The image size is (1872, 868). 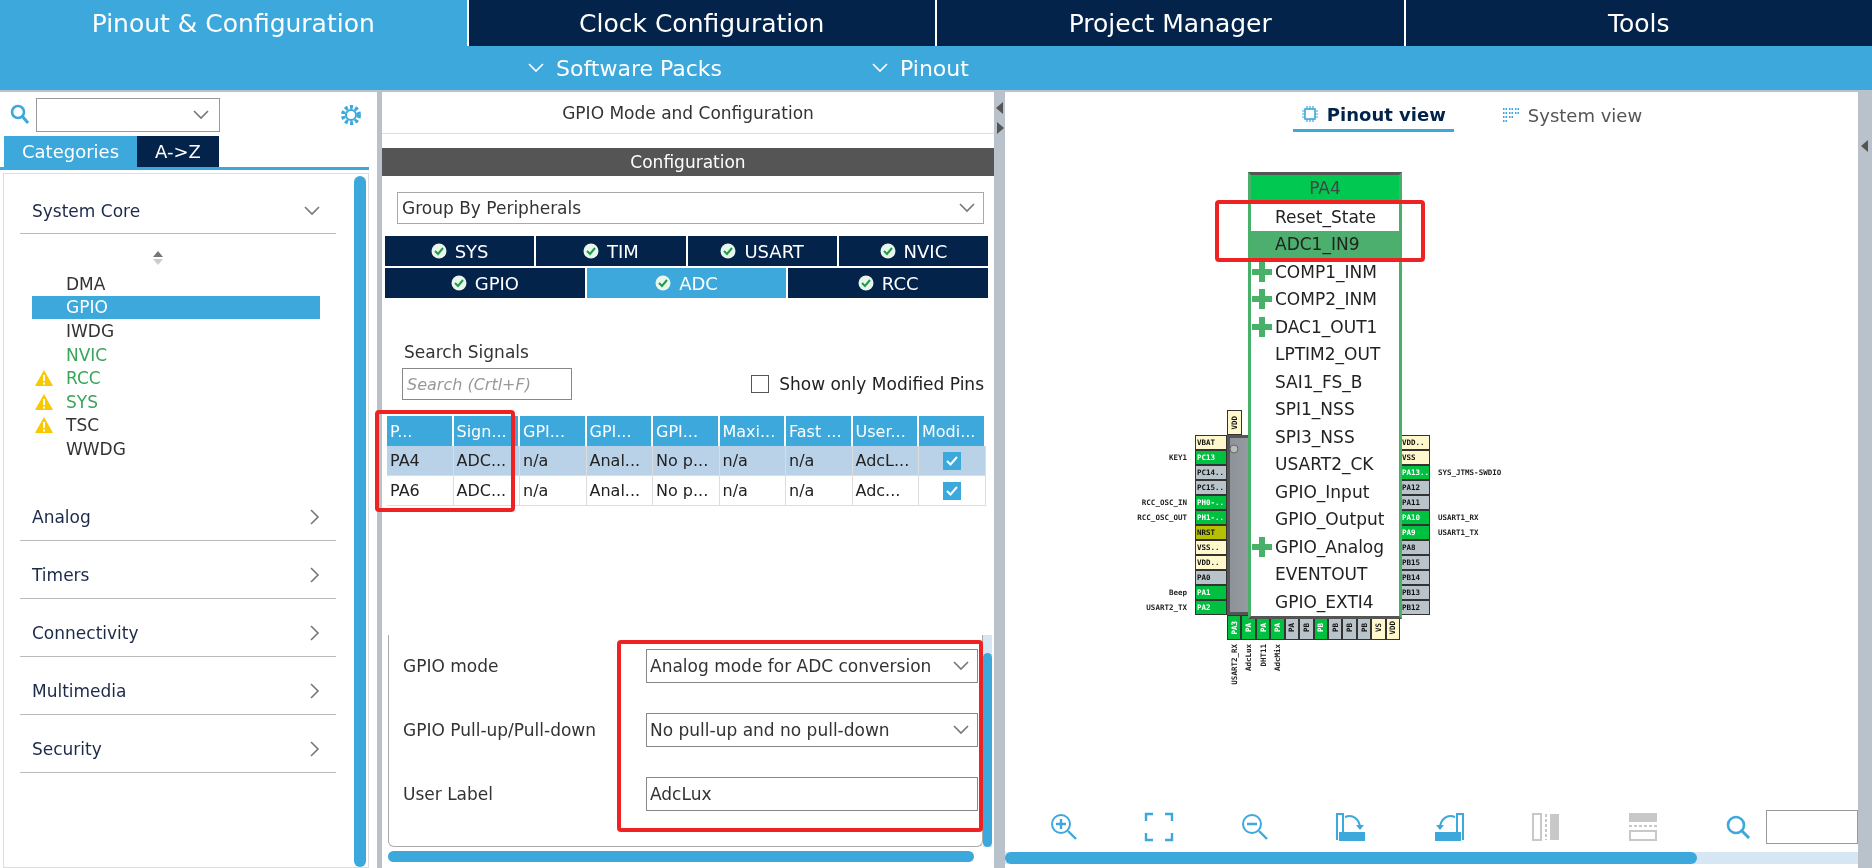 I want to click on peripheral-tab: GPIO, so click(x=485, y=283).